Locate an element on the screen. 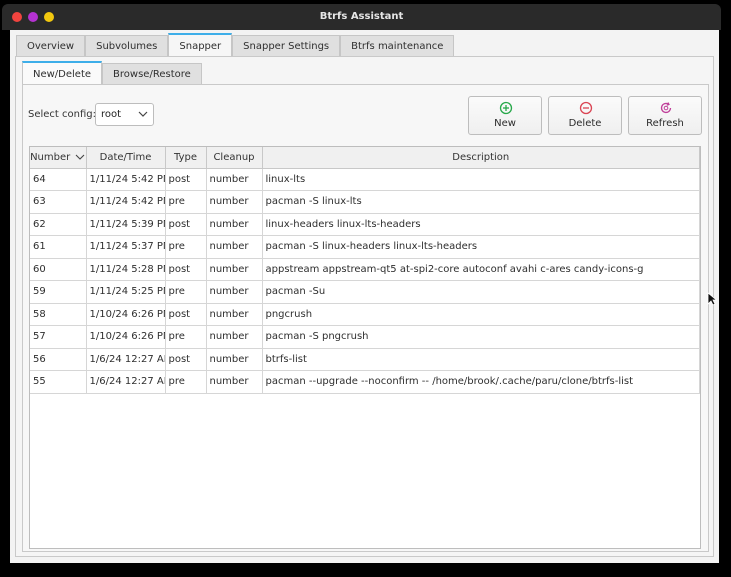 The image size is (731, 577). cell-number: 62 is located at coordinates (58, 224).